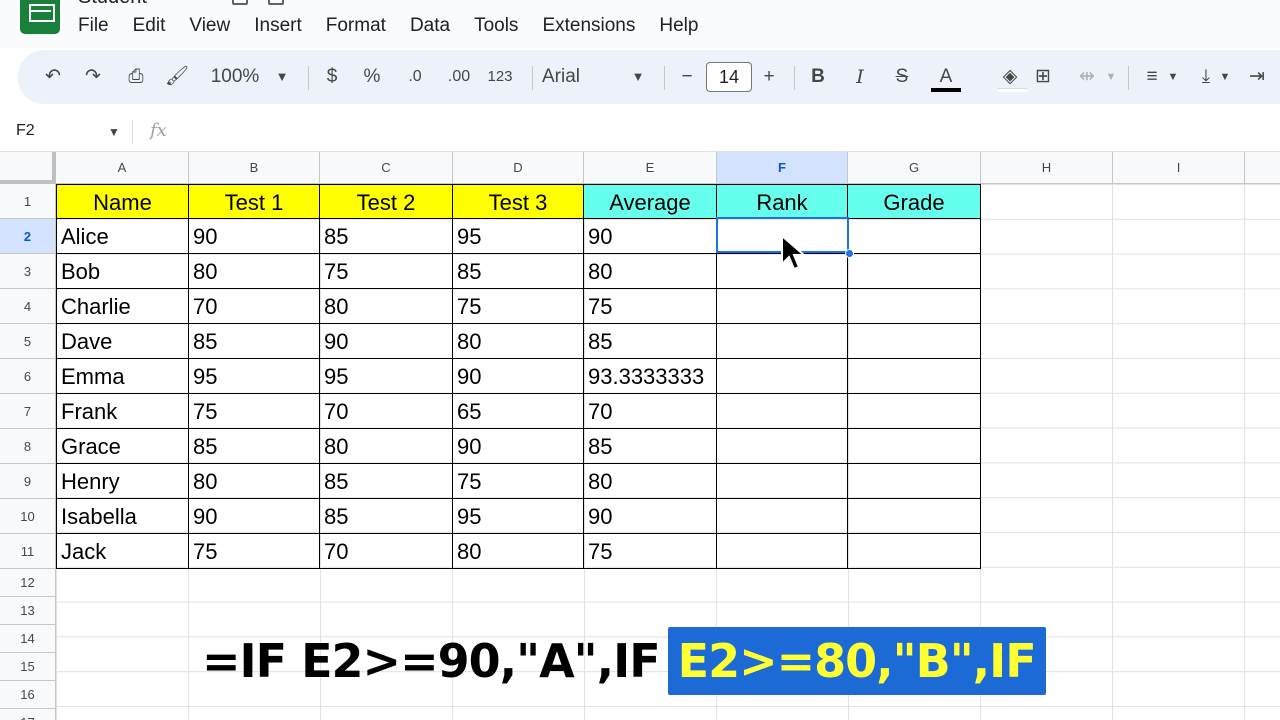 The image size is (1280, 720). I want to click on cell-average-6: 93.3333333, so click(650, 376).